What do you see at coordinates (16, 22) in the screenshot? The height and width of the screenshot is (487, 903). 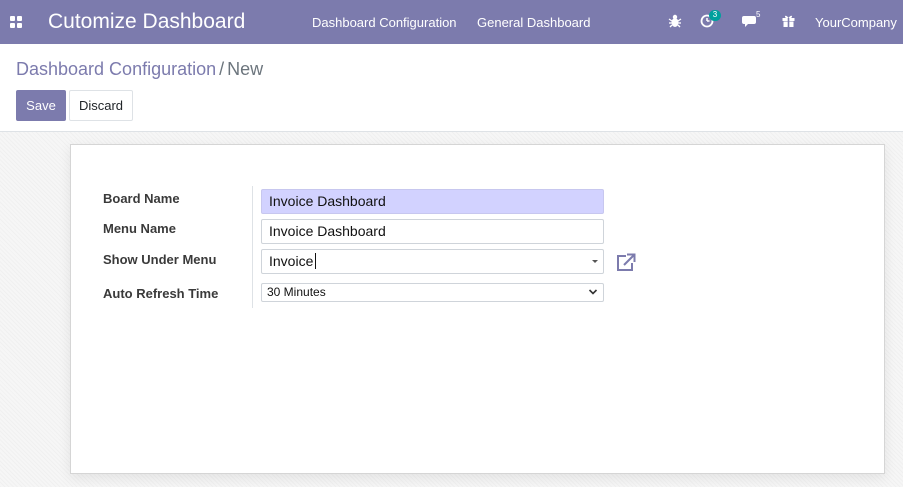 I see `apps-grid-icon` at bounding box center [16, 22].